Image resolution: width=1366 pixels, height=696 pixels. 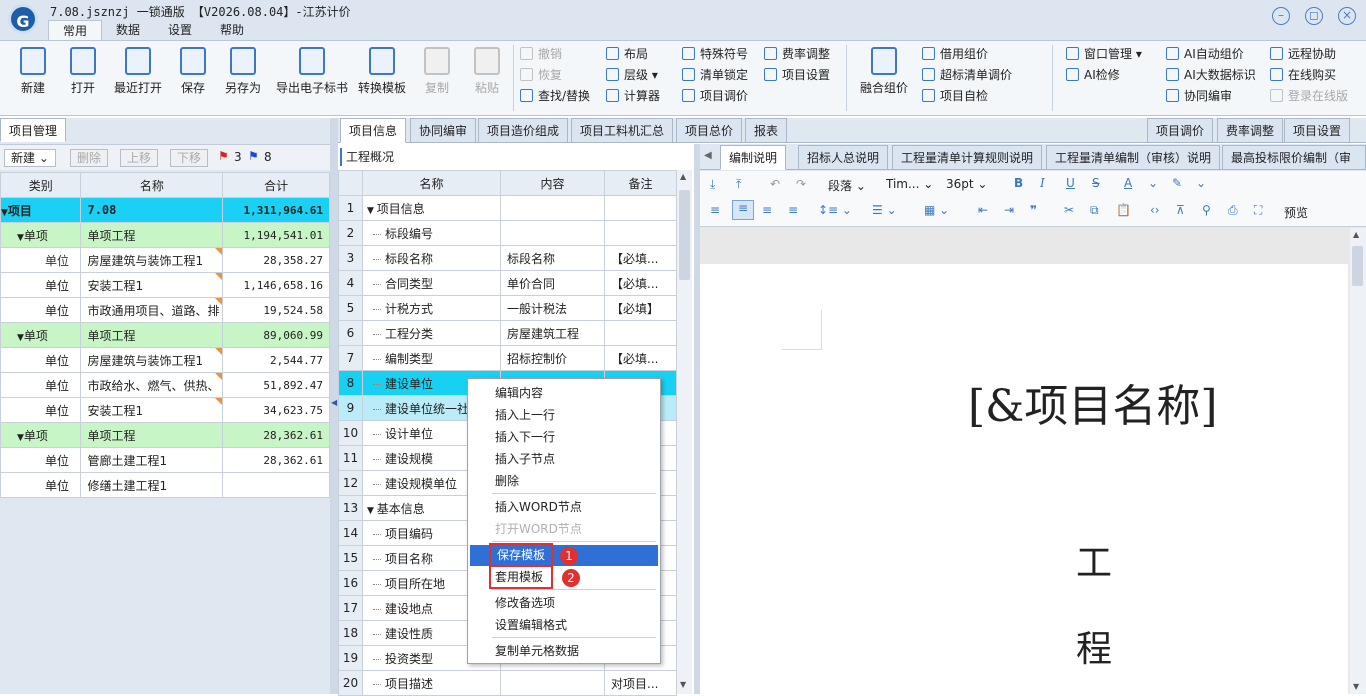 What do you see at coordinates (835, 210) in the screenshot?
I see `line-height-icon: ↕≡ ⌄` at bounding box center [835, 210].